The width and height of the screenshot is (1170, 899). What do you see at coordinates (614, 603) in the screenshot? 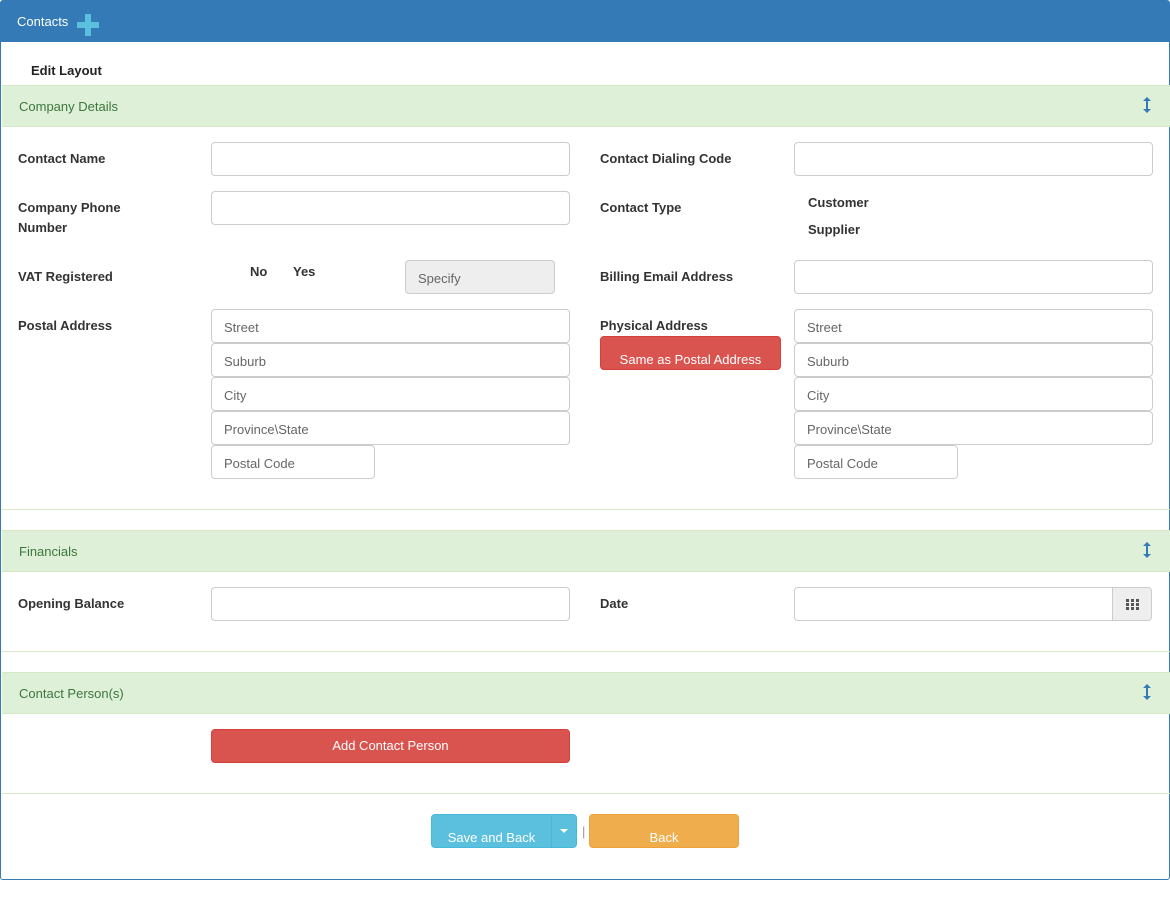
I see `date-label: Date` at bounding box center [614, 603].